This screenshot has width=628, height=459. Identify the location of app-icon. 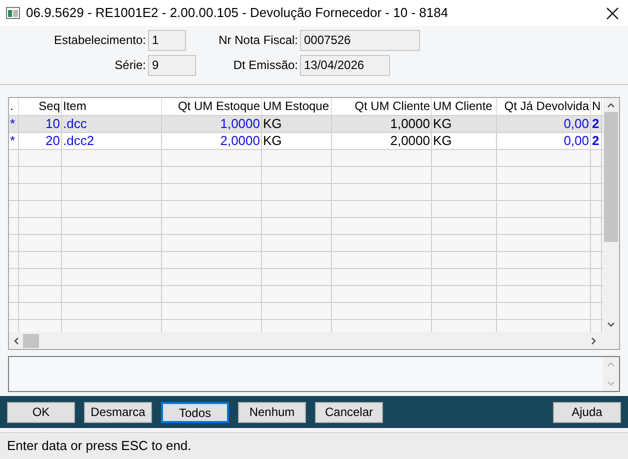
(13, 13).